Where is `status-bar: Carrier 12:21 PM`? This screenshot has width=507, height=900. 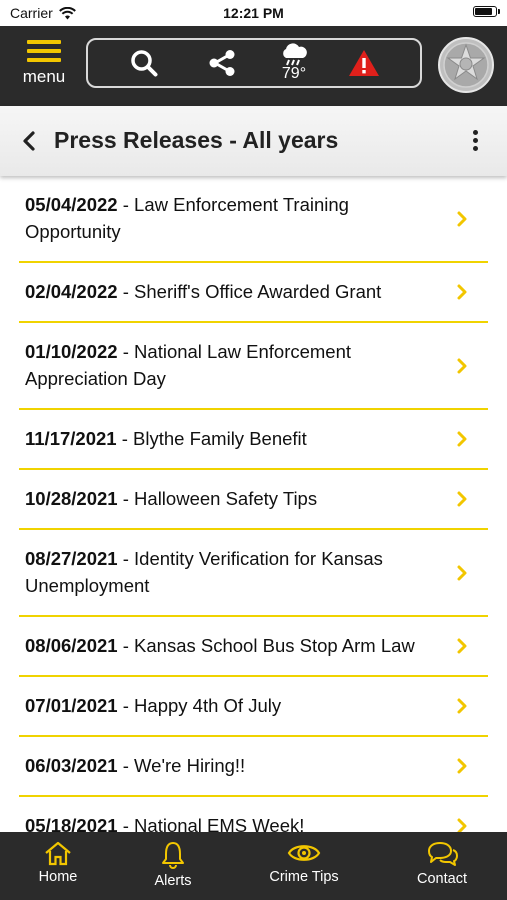 status-bar: Carrier 12:21 PM is located at coordinates (253, 13).